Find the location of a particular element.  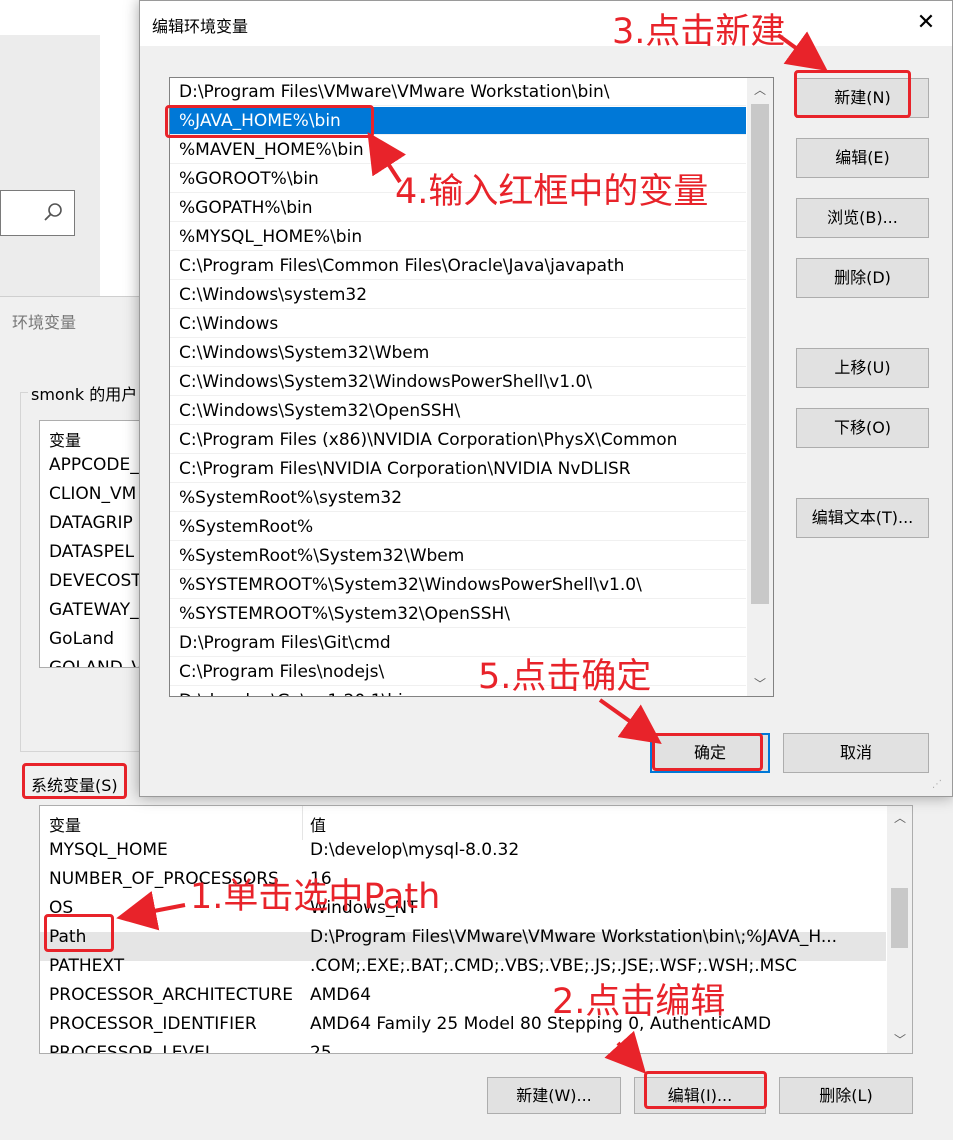

arrow-step5 is located at coordinates (630, 721).